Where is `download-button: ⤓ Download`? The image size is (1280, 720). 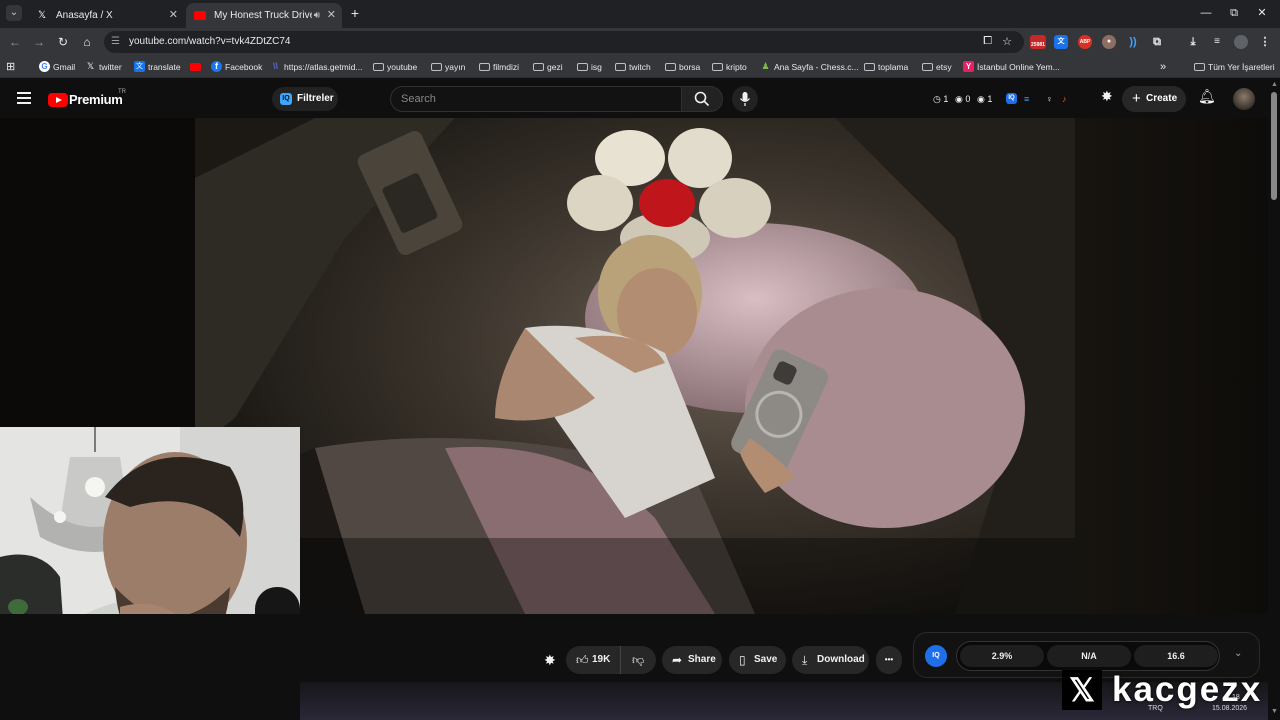
download-button: ⤓ Download is located at coordinates (830, 660).